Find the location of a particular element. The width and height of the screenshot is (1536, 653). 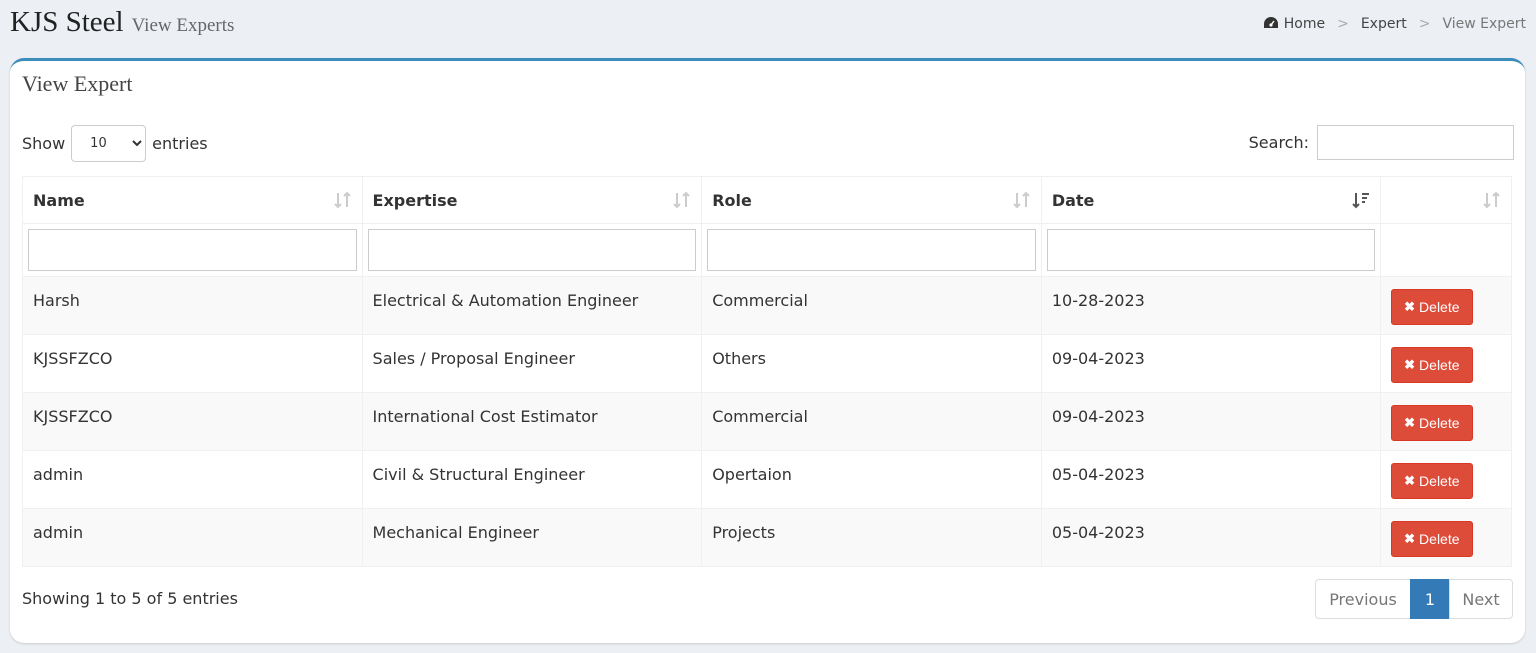

column-header-role: Role is located at coordinates (871, 200).